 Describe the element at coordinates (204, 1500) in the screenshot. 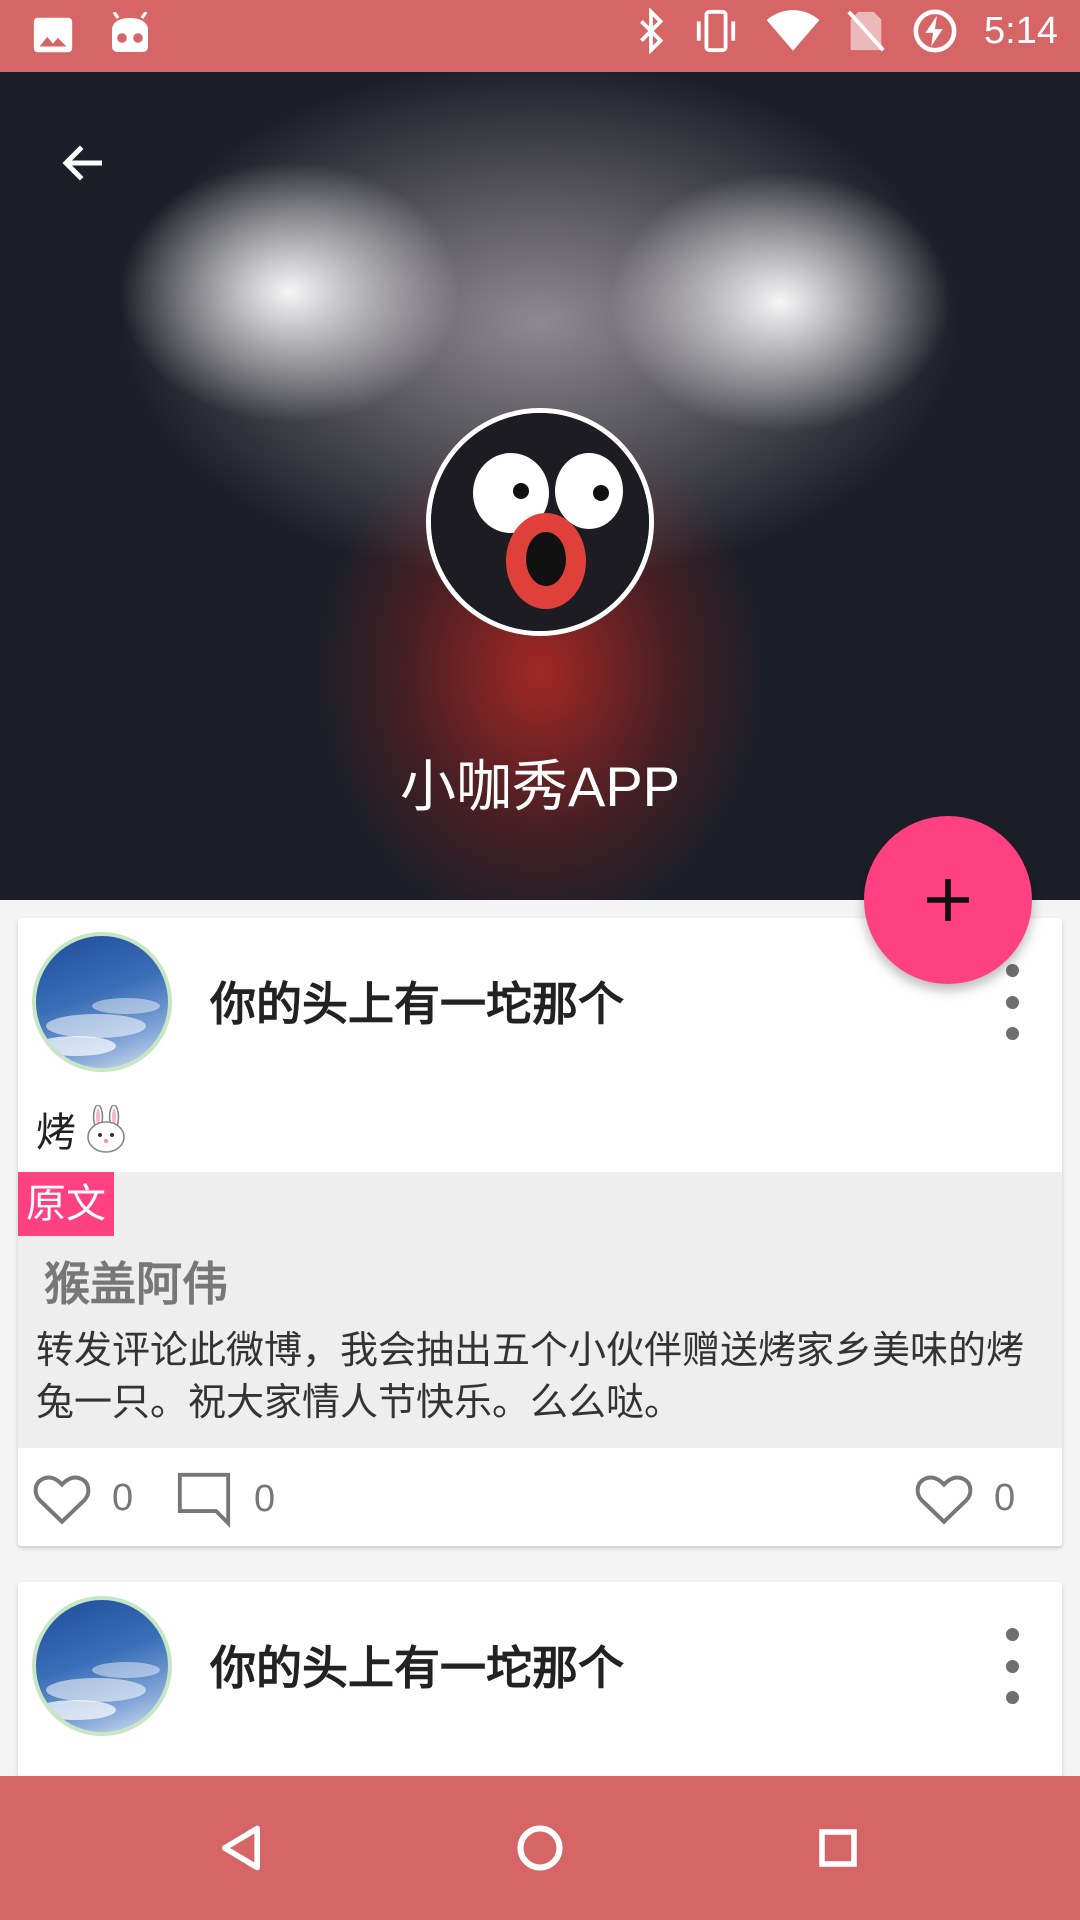

I see `comment-icon` at that location.